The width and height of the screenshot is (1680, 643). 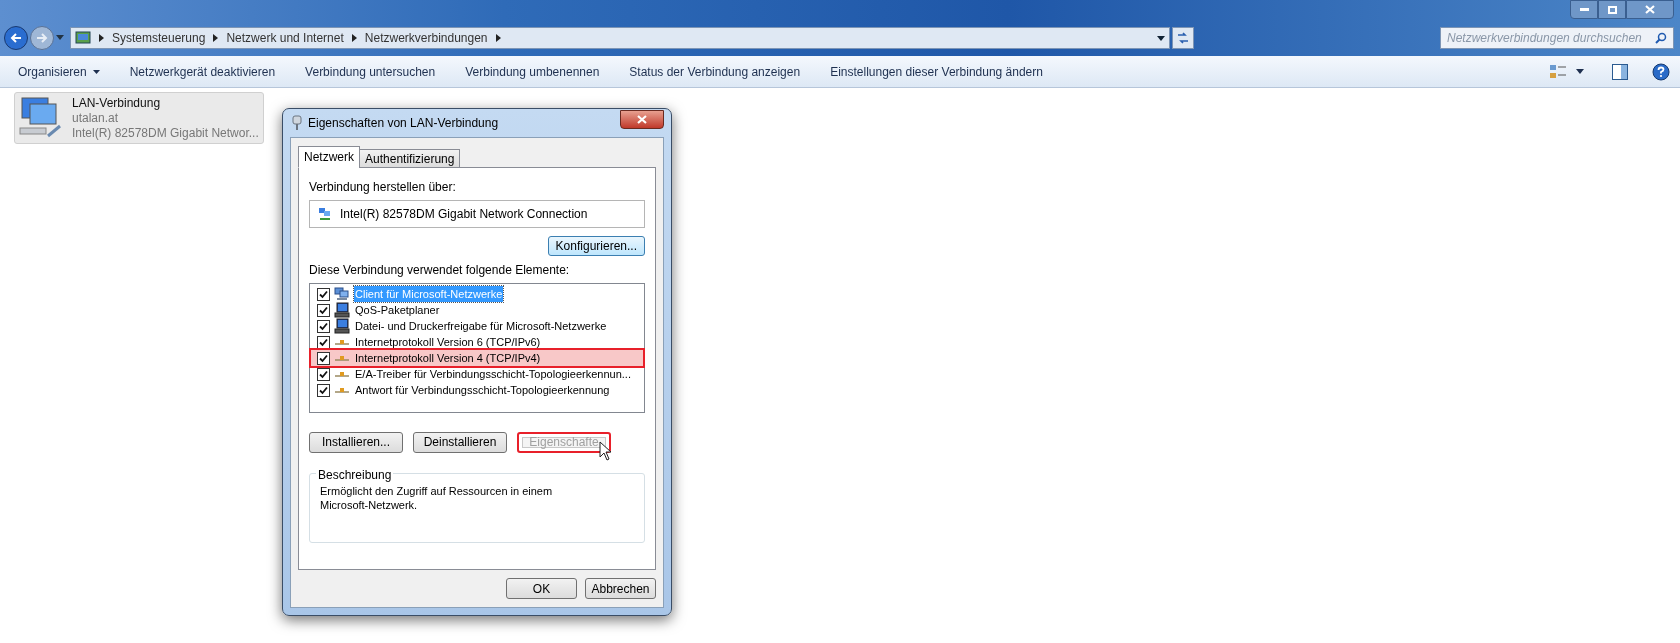 What do you see at coordinates (437, 498) in the screenshot?
I see `description-text: Ermöglicht den Zugriff auf Ressourcen in einem Microsoft-Netzwerk.` at bounding box center [437, 498].